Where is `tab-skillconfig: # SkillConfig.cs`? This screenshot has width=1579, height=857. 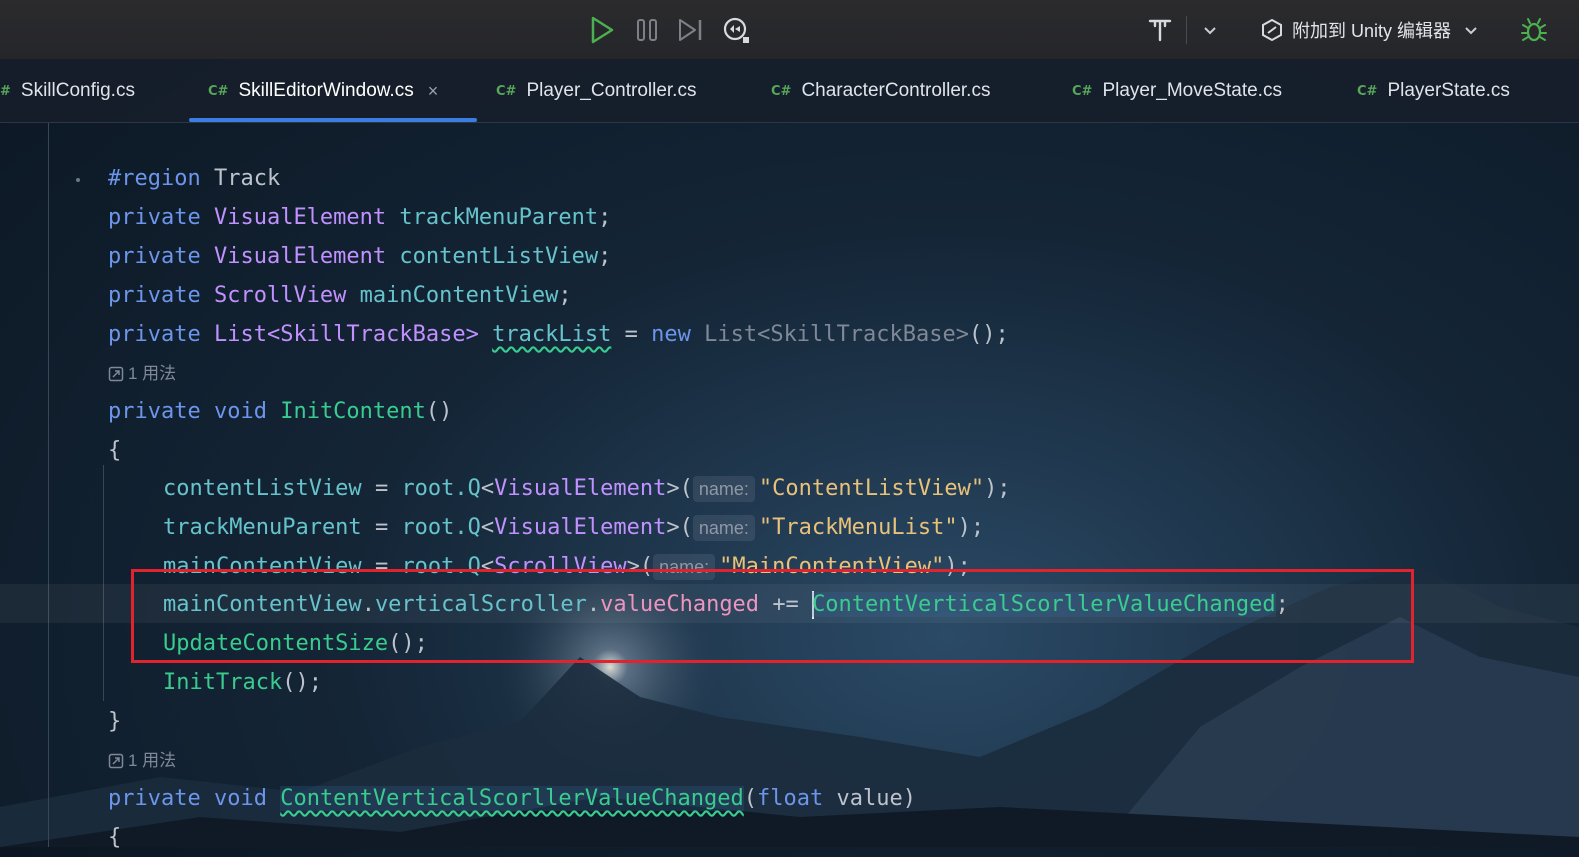 tab-skillconfig: # SkillConfig.cs is located at coordinates (67, 91).